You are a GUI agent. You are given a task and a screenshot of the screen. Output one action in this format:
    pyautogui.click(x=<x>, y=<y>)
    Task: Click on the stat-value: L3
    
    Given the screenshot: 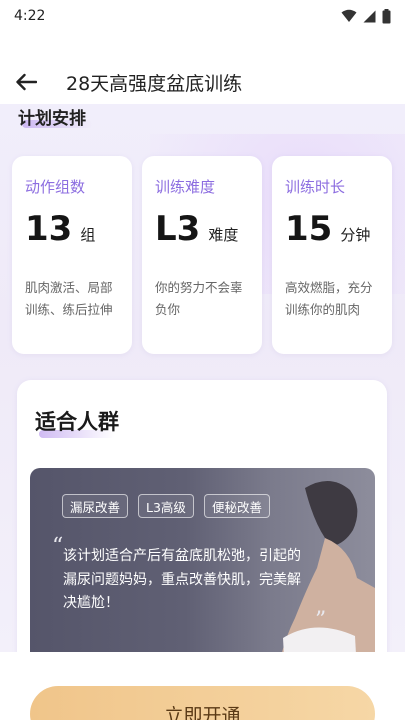 What is the action you would take?
    pyautogui.click(x=178, y=229)
    